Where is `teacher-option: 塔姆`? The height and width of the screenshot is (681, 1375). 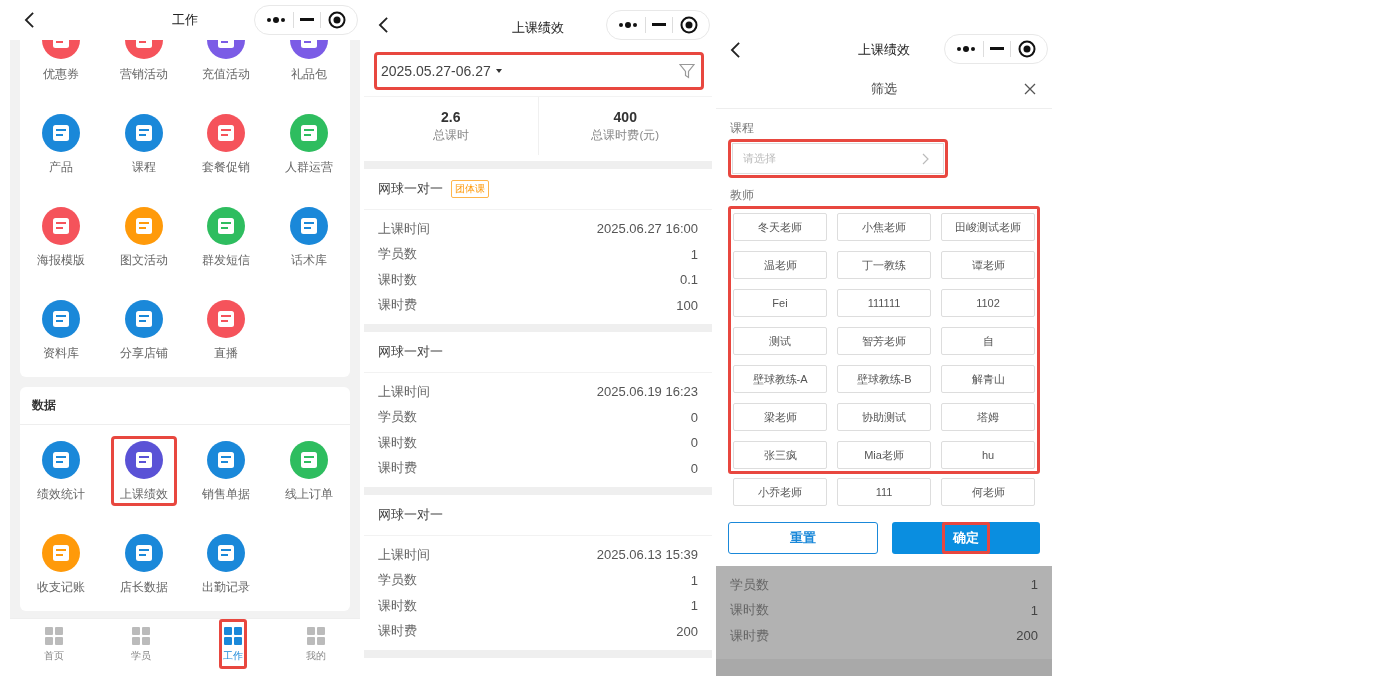 teacher-option: 塔姆 is located at coordinates (988, 417).